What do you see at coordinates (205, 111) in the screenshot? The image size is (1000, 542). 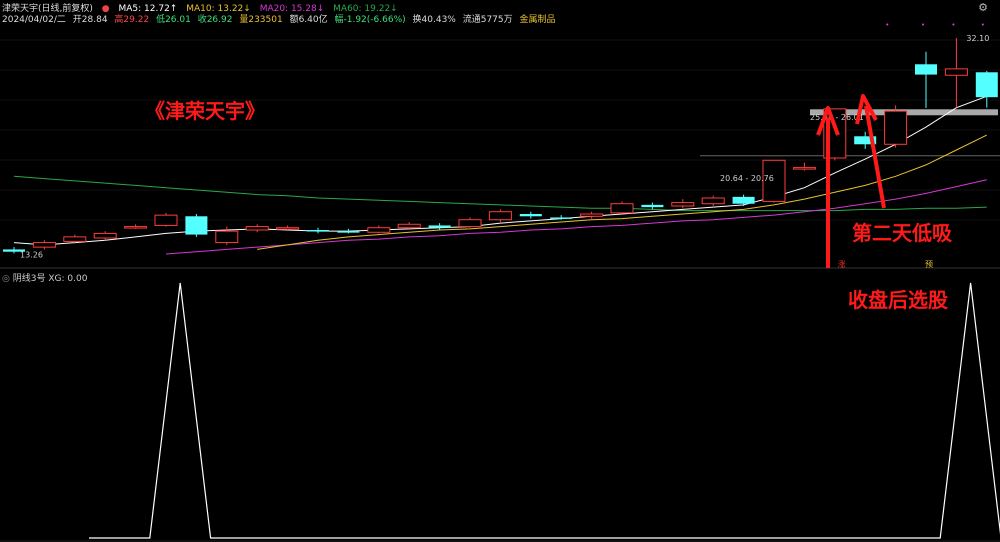 I see `stock-title-annotation: 《津荣天宇》` at bounding box center [205, 111].